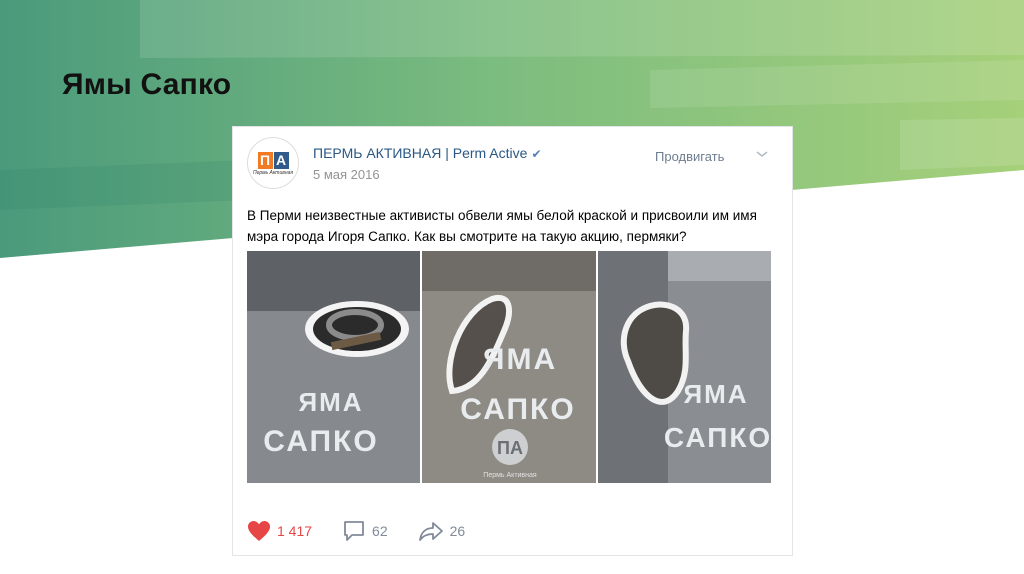  I want to click on comment-button: 62, so click(365, 531).